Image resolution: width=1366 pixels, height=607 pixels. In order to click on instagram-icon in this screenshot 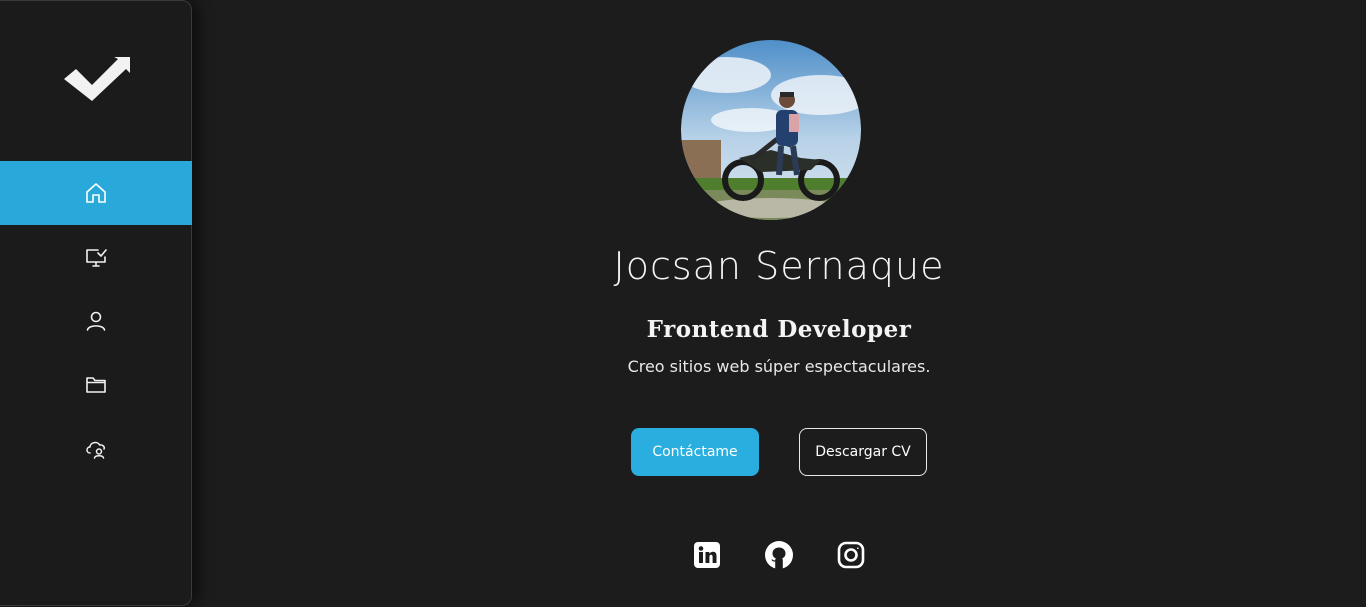, I will do `click(851, 555)`.